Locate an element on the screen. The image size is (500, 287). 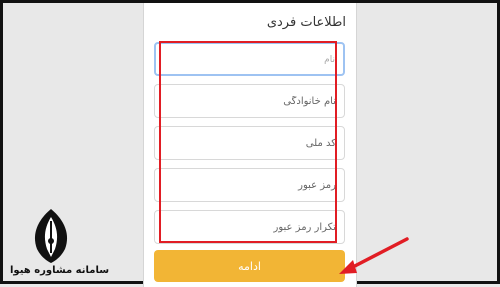
last-name-input is located at coordinates (249, 101).